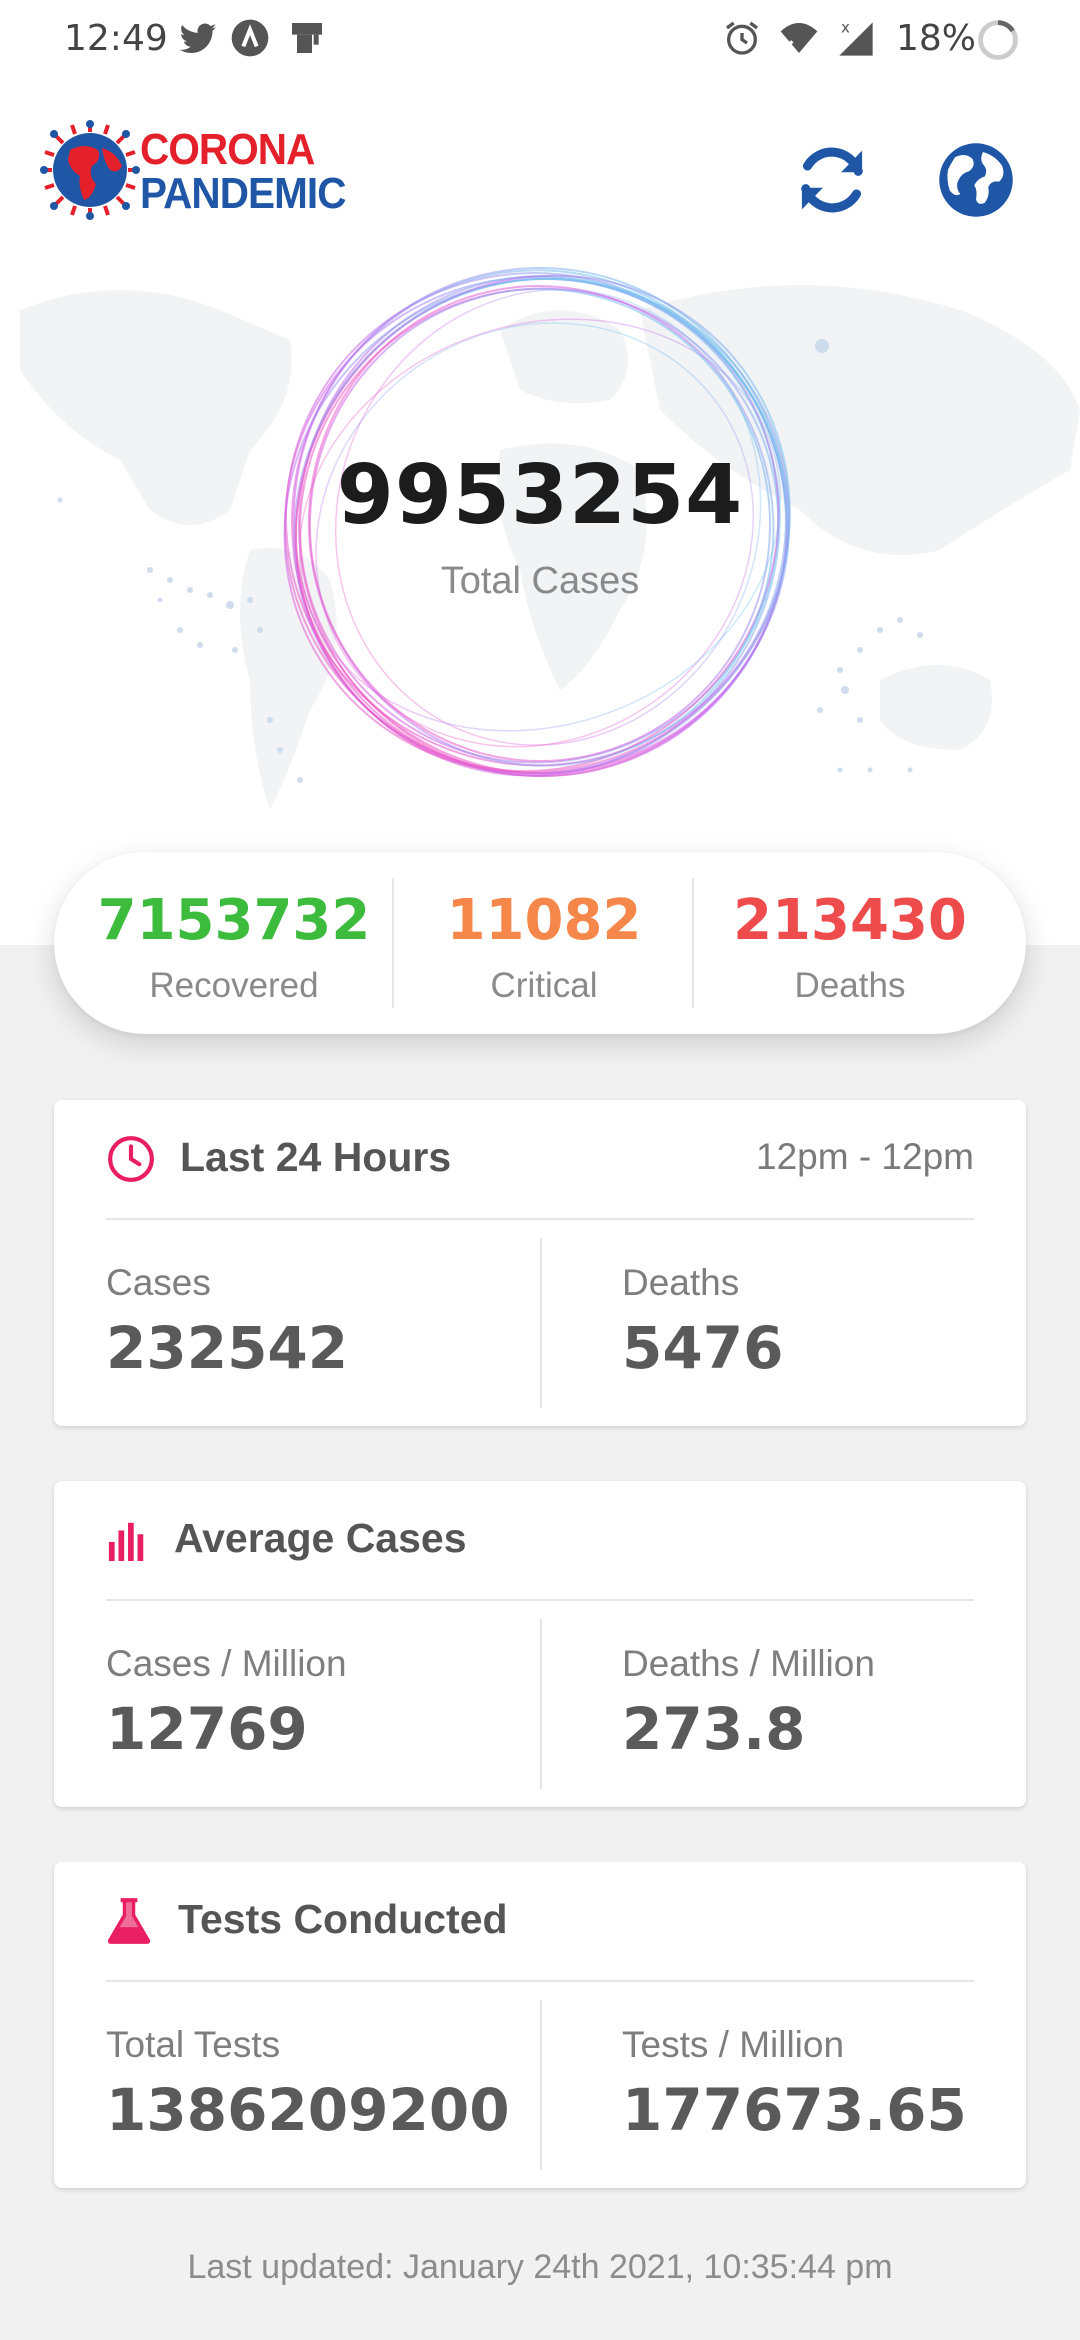  What do you see at coordinates (998, 42) in the screenshot?
I see `battery-icon` at bounding box center [998, 42].